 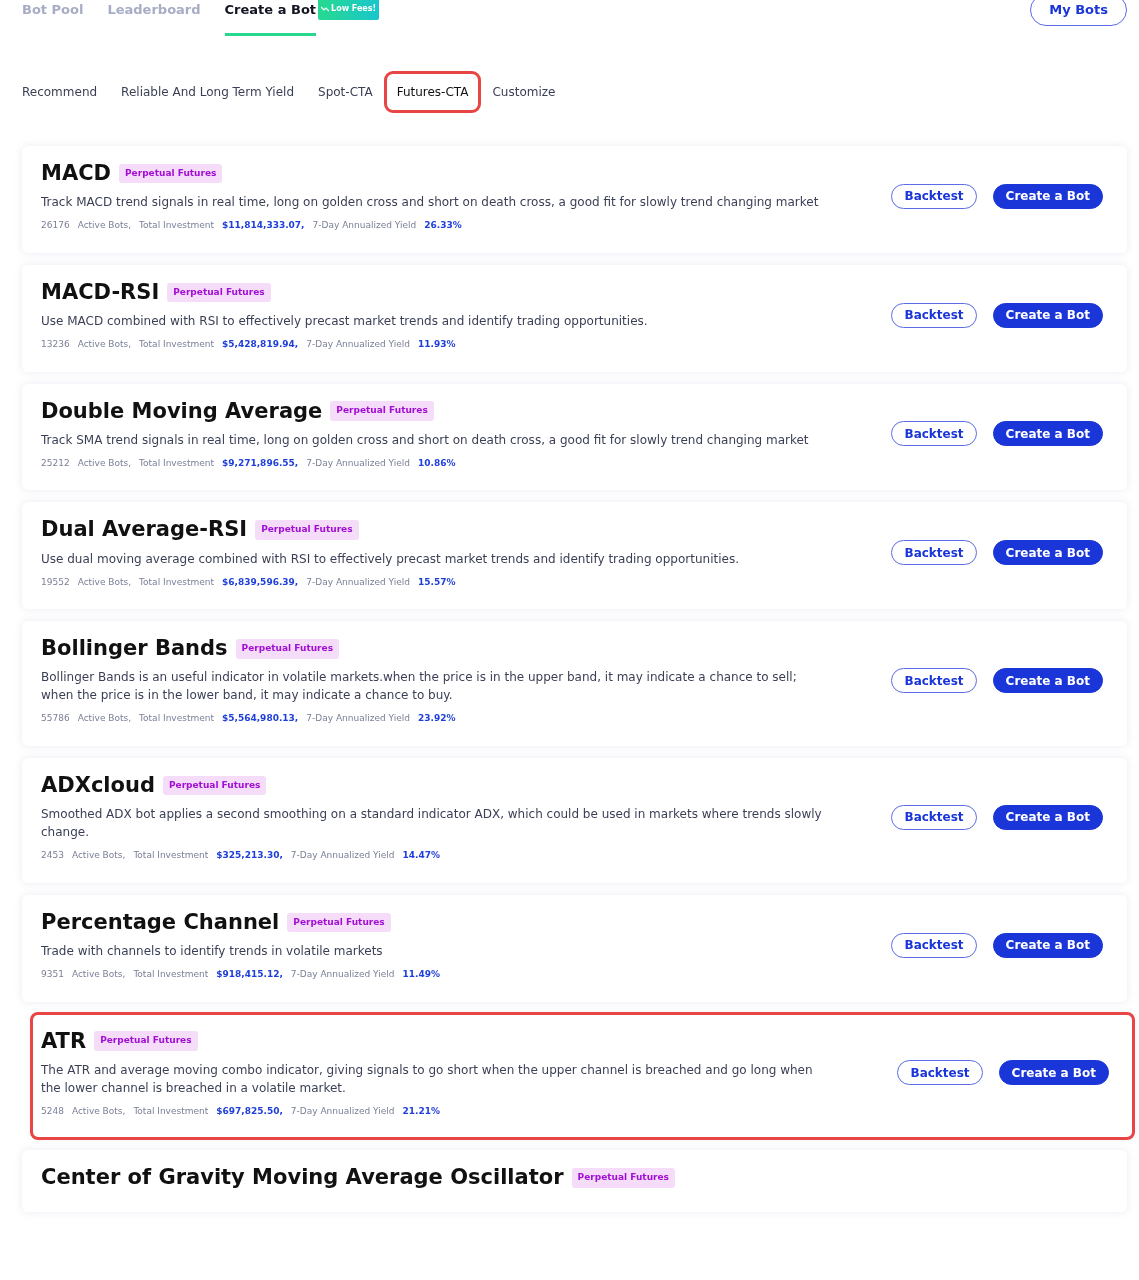 I want to click on active-bots-count: 26176, so click(x=55, y=226).